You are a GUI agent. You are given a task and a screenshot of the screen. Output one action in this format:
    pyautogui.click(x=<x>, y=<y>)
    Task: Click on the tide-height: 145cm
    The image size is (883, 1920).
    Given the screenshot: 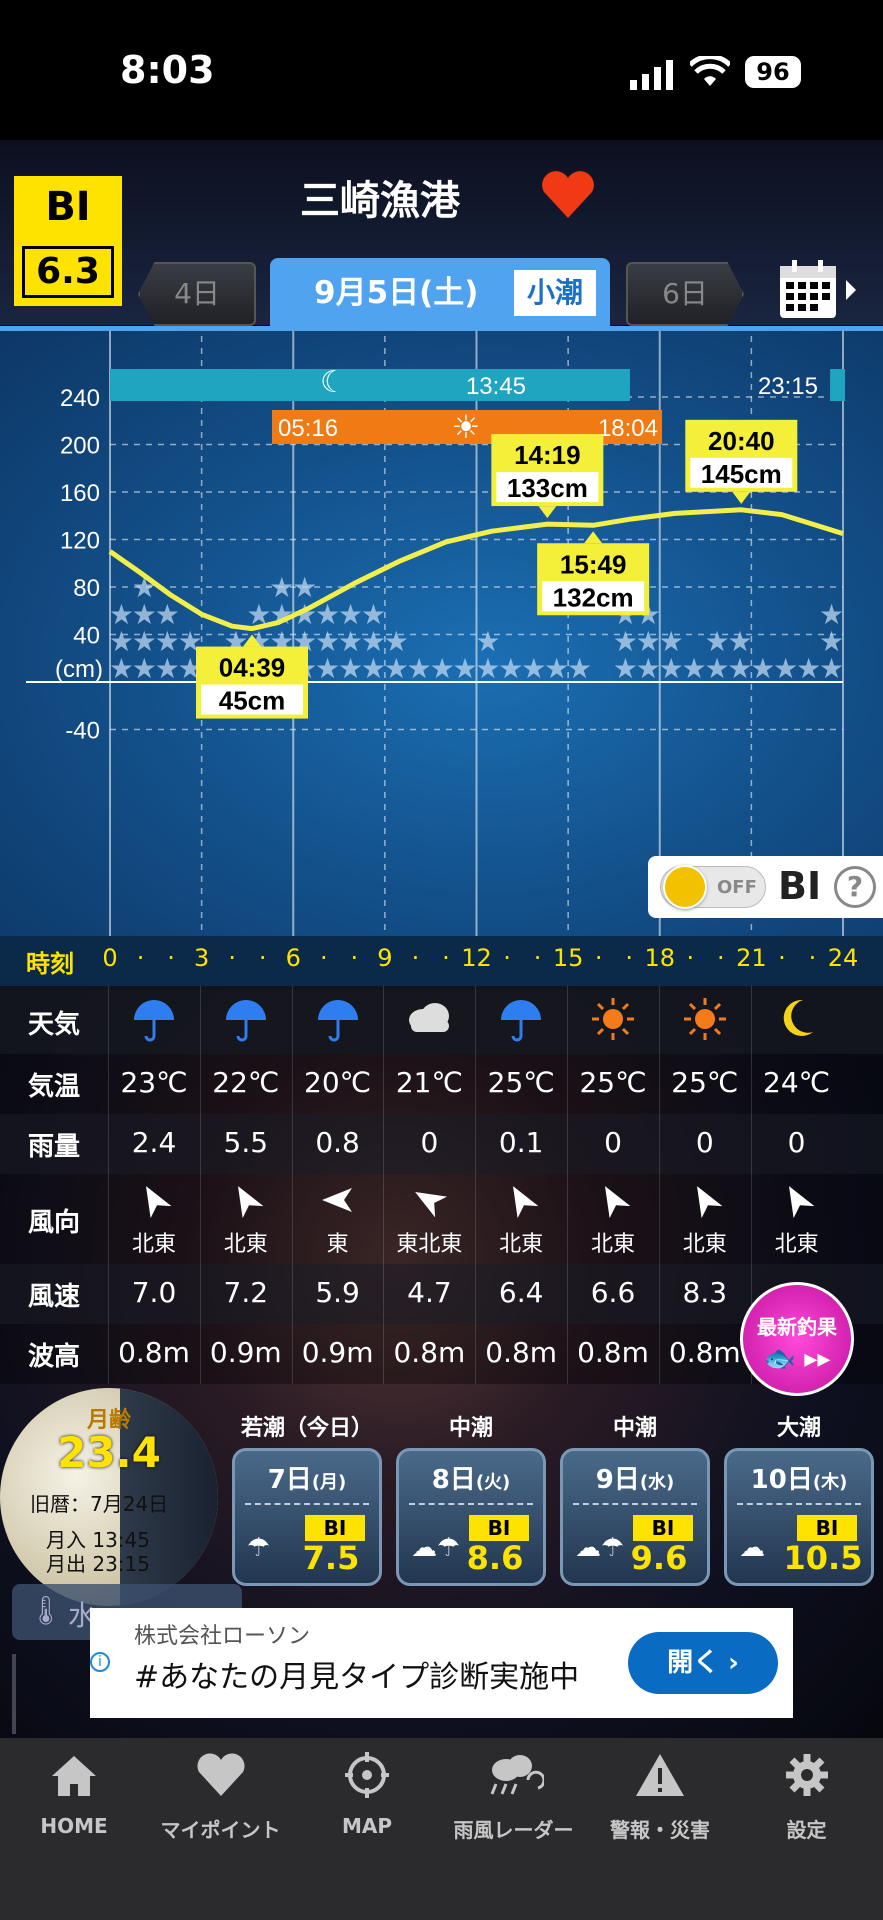 What is the action you would take?
    pyautogui.click(x=741, y=474)
    